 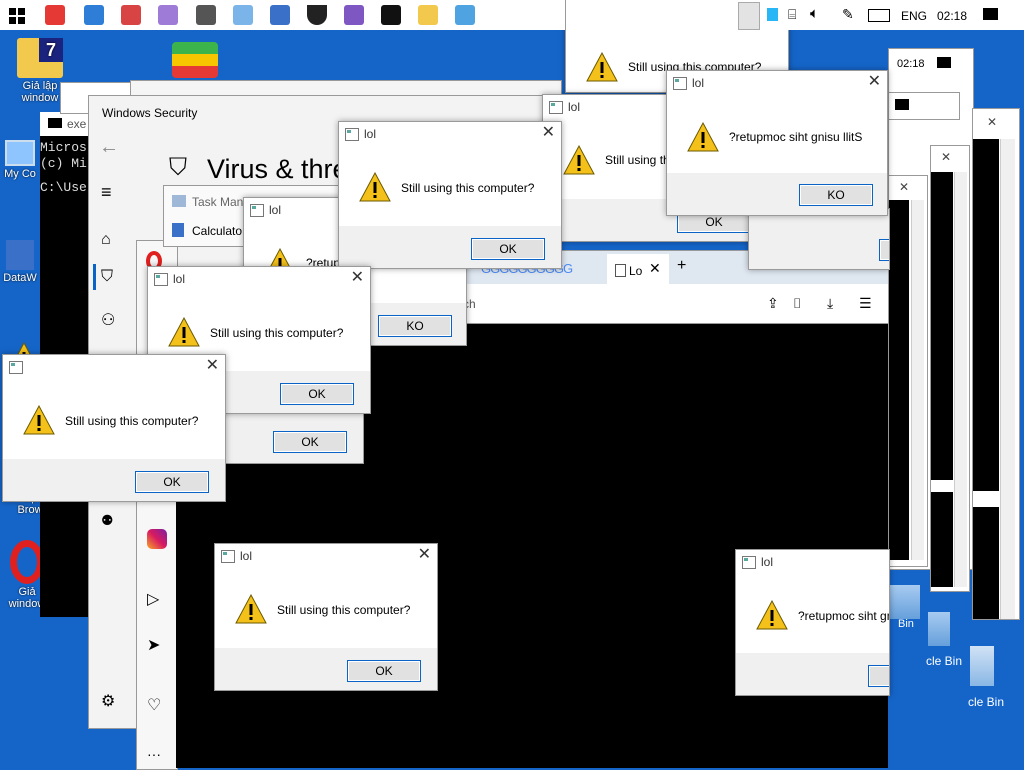 I want to click on browser-tab: Lo ✕, so click(x=638, y=269).